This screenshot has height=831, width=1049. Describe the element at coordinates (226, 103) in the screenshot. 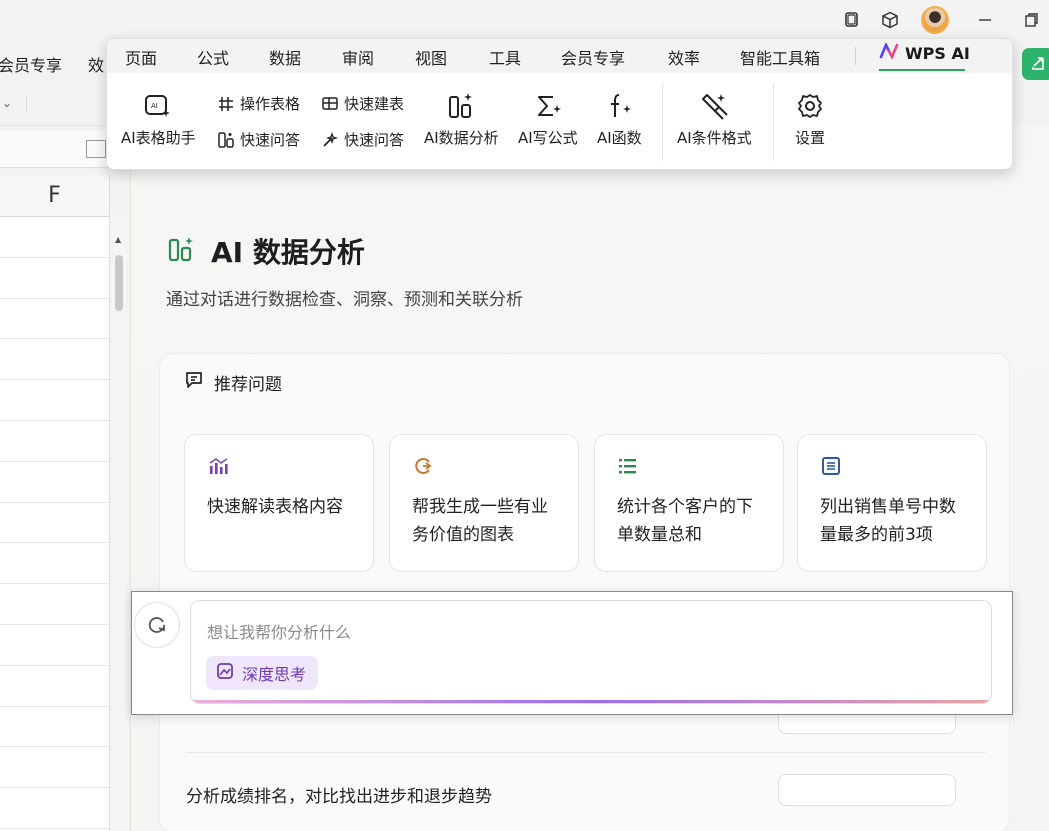

I see `grid-edit-icon` at that location.